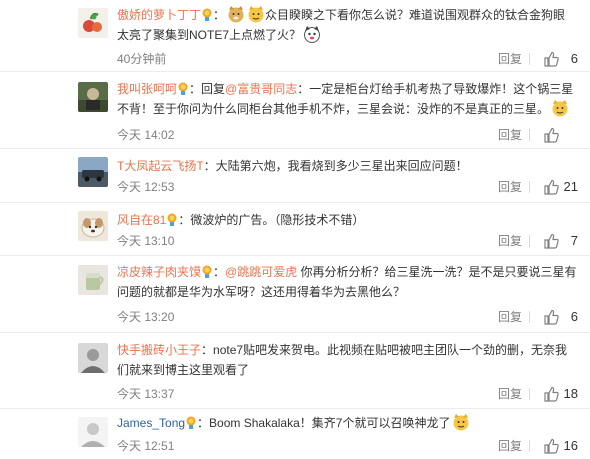 The height and width of the screenshot is (459, 590). Describe the element at coordinates (159, 272) in the screenshot. I see `username-link: 凉皮辣子肉夹馍` at that location.